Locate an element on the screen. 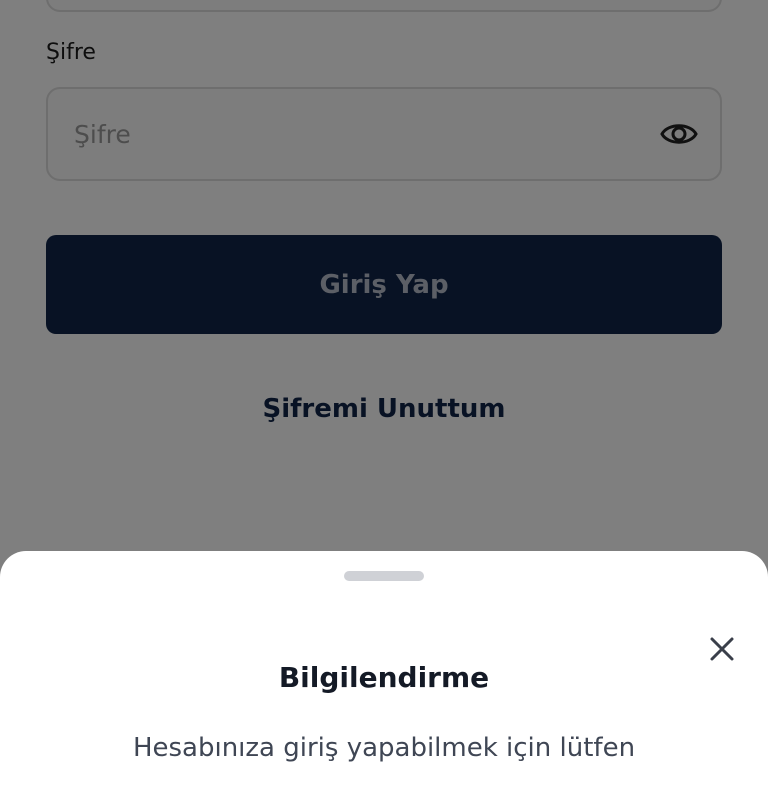 The width and height of the screenshot is (768, 791). sheet-title: Bilgilendirme is located at coordinates (384, 677).